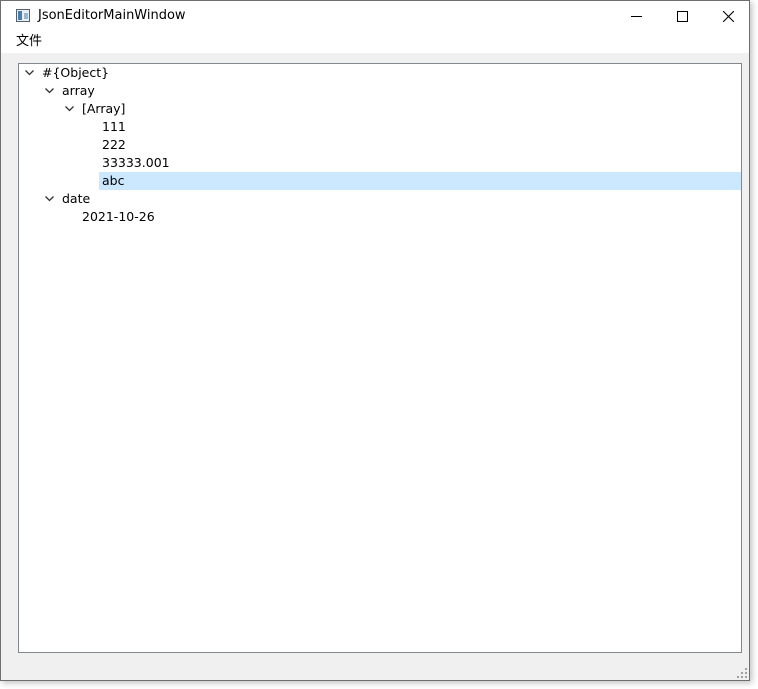 The width and height of the screenshot is (758, 689). I want to click on tree-row: date, so click(380, 199).